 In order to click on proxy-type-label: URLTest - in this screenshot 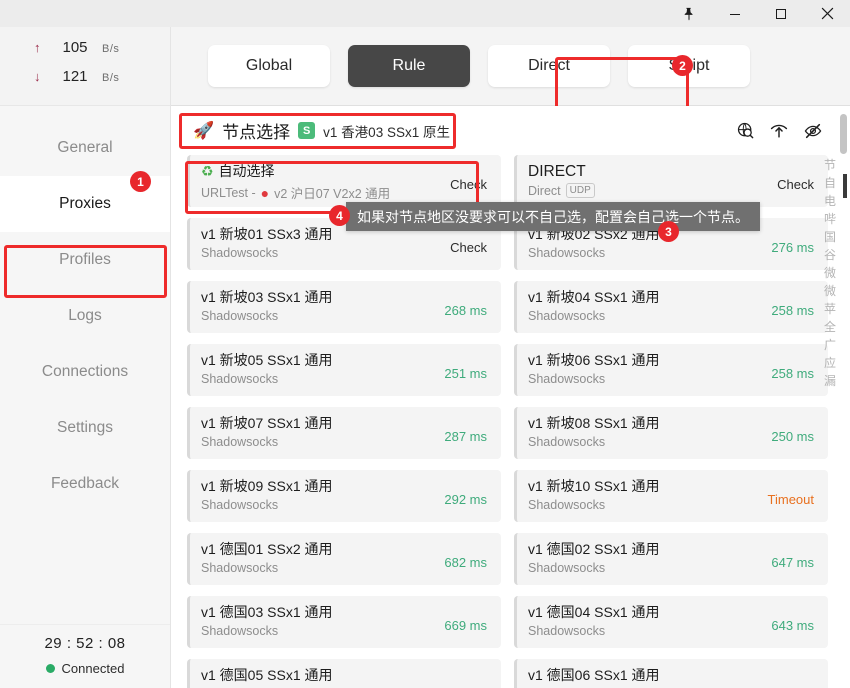, I will do `click(228, 192)`.